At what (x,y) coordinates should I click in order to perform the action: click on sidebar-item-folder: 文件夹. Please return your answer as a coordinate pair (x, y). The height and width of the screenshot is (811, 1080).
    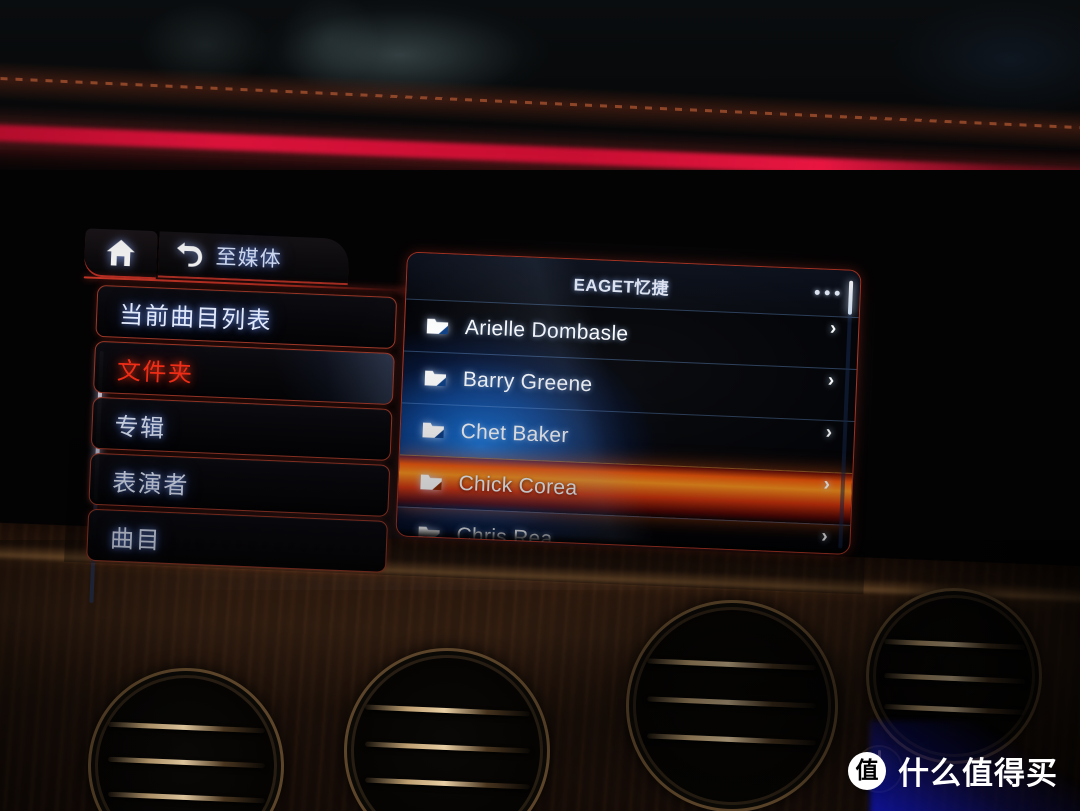
    Looking at the image, I should click on (244, 373).